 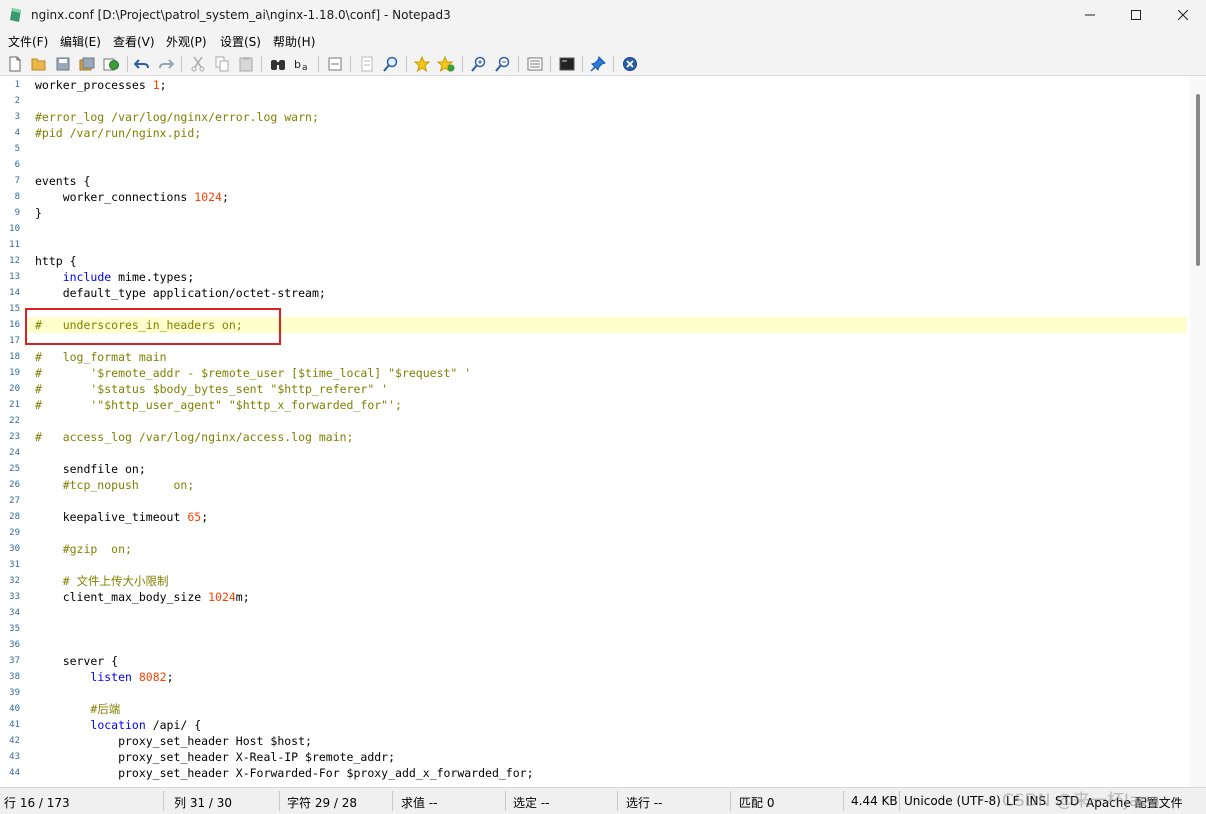 I want to click on cut-button, so click(x=198, y=64).